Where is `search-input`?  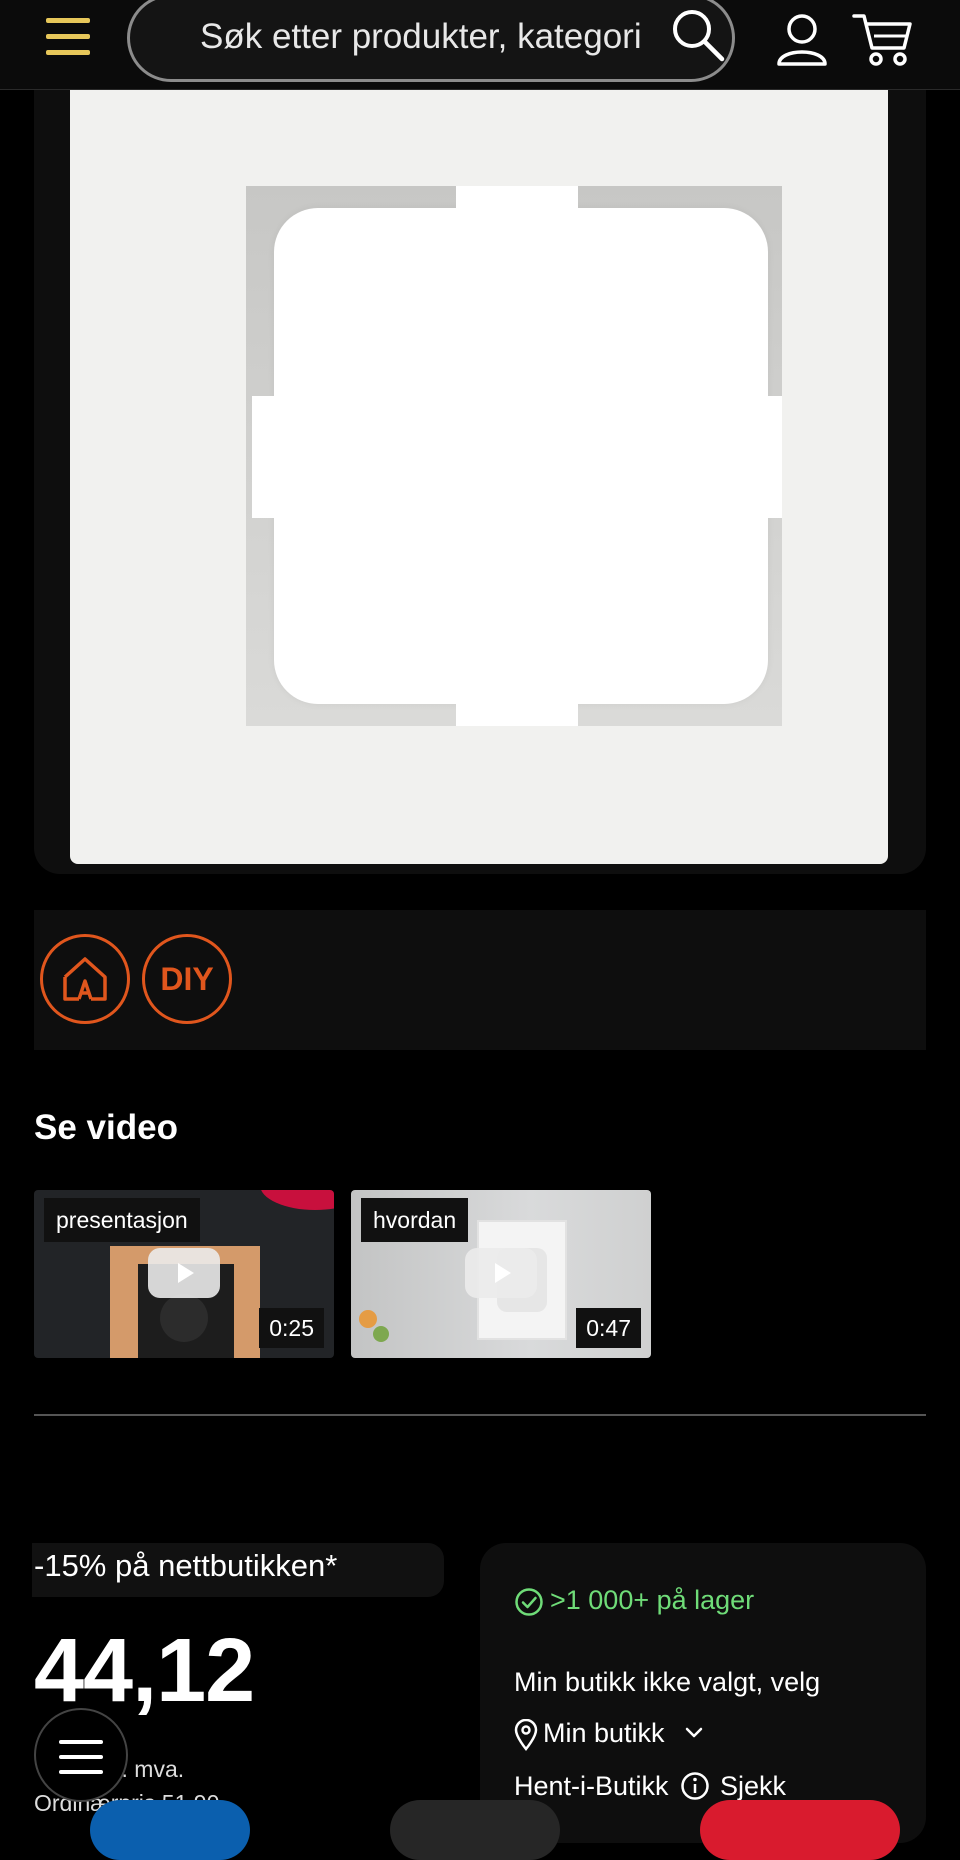
search-input is located at coordinates (420, 37).